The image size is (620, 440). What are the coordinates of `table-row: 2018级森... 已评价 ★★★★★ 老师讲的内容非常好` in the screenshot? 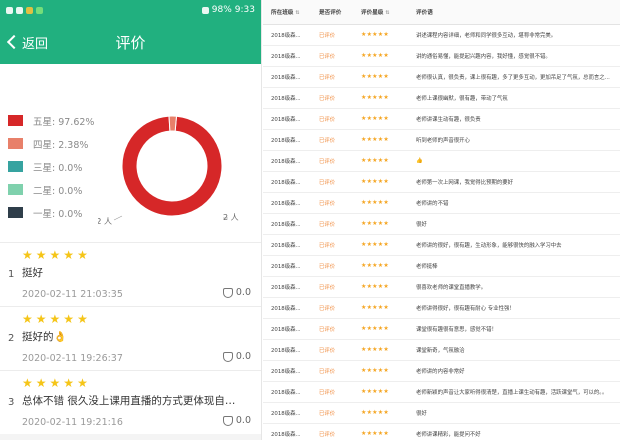 It's located at (441, 371).